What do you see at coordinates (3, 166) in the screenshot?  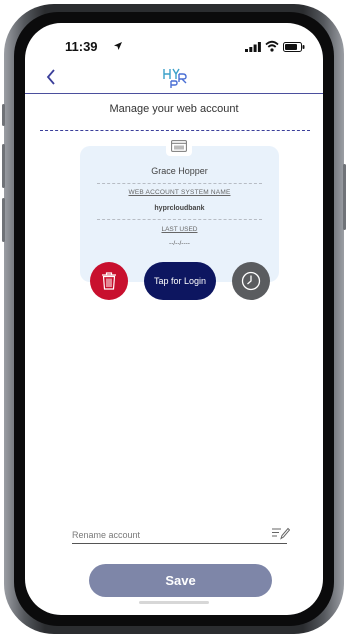 I see `phone-volume-up` at bounding box center [3, 166].